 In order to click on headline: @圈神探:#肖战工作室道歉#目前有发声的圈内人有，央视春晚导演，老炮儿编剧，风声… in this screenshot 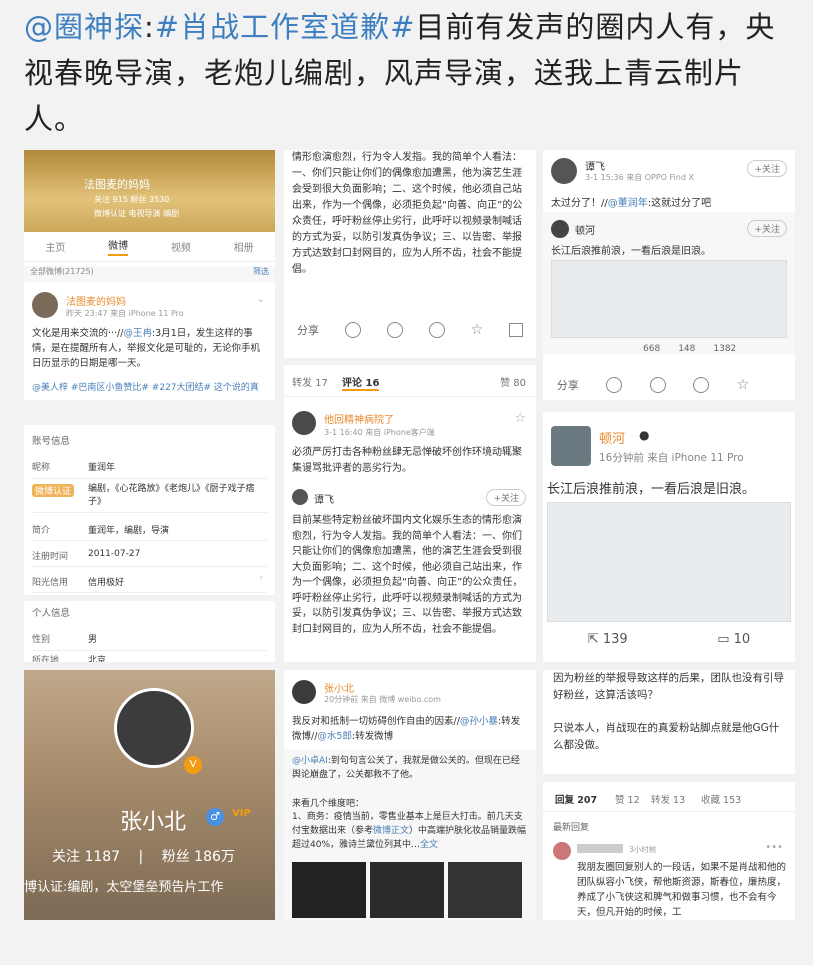, I will do `click(400, 73)`.